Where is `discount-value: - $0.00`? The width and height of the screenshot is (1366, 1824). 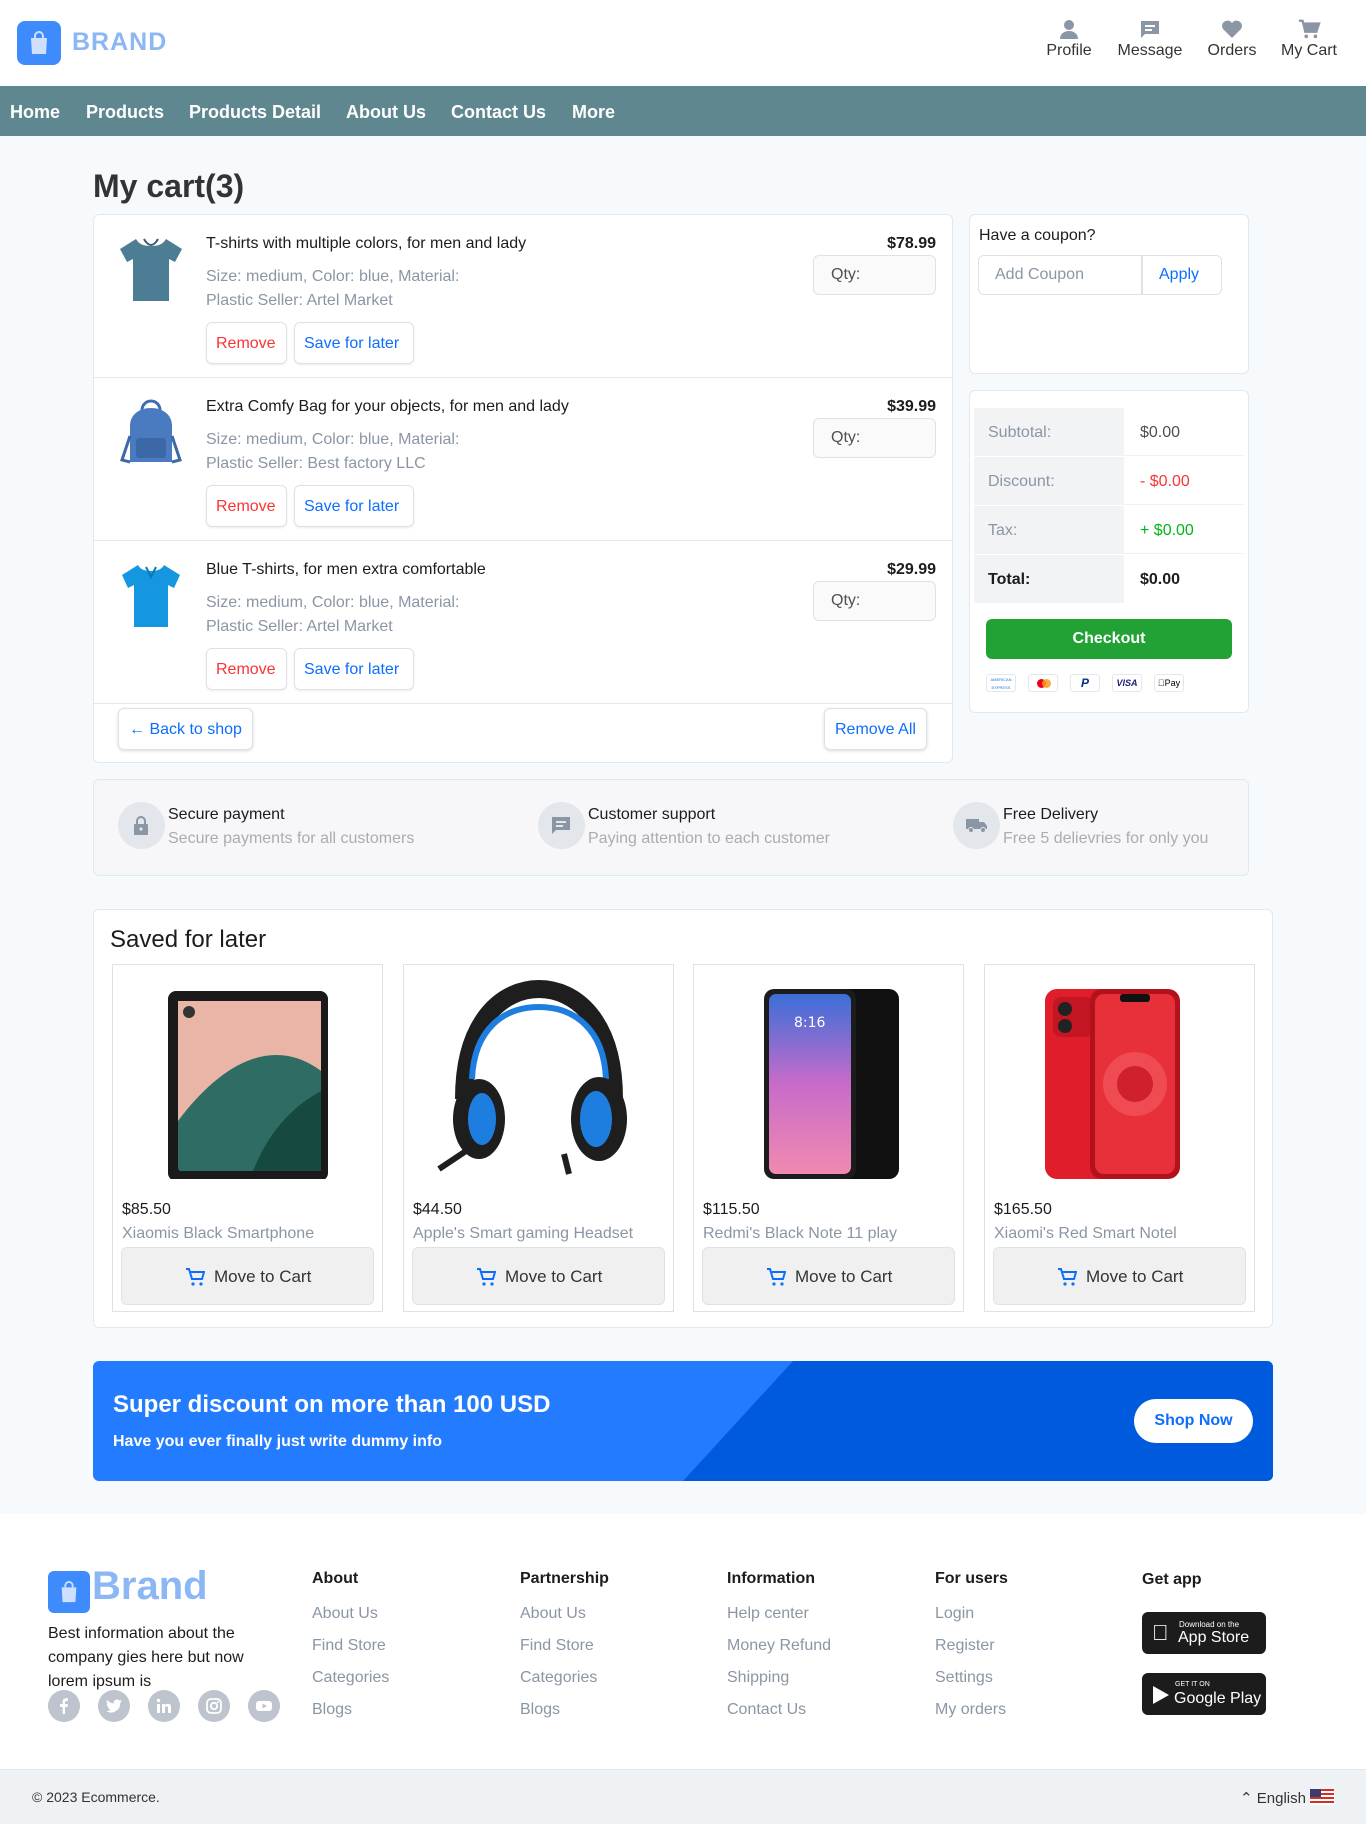
discount-value: - $0.00 is located at coordinates (1165, 481).